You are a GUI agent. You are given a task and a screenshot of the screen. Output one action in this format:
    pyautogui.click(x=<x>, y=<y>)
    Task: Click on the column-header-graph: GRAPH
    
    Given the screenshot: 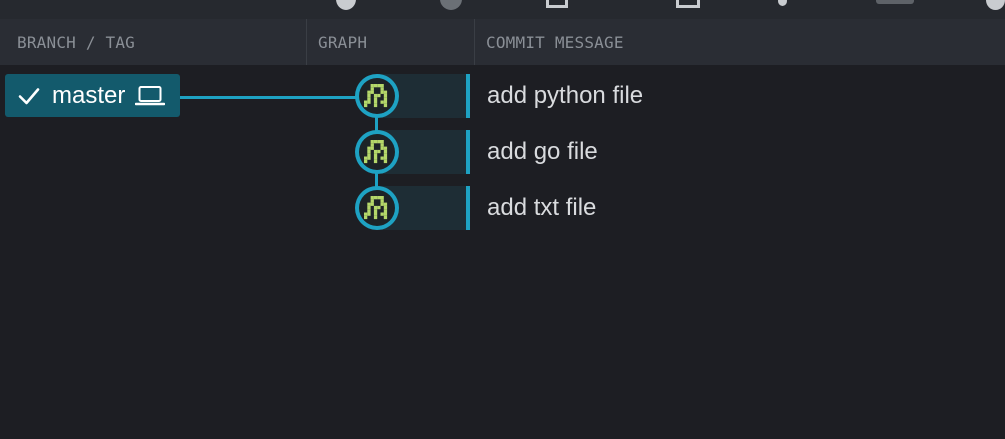 What is the action you would take?
    pyautogui.click(x=390, y=42)
    